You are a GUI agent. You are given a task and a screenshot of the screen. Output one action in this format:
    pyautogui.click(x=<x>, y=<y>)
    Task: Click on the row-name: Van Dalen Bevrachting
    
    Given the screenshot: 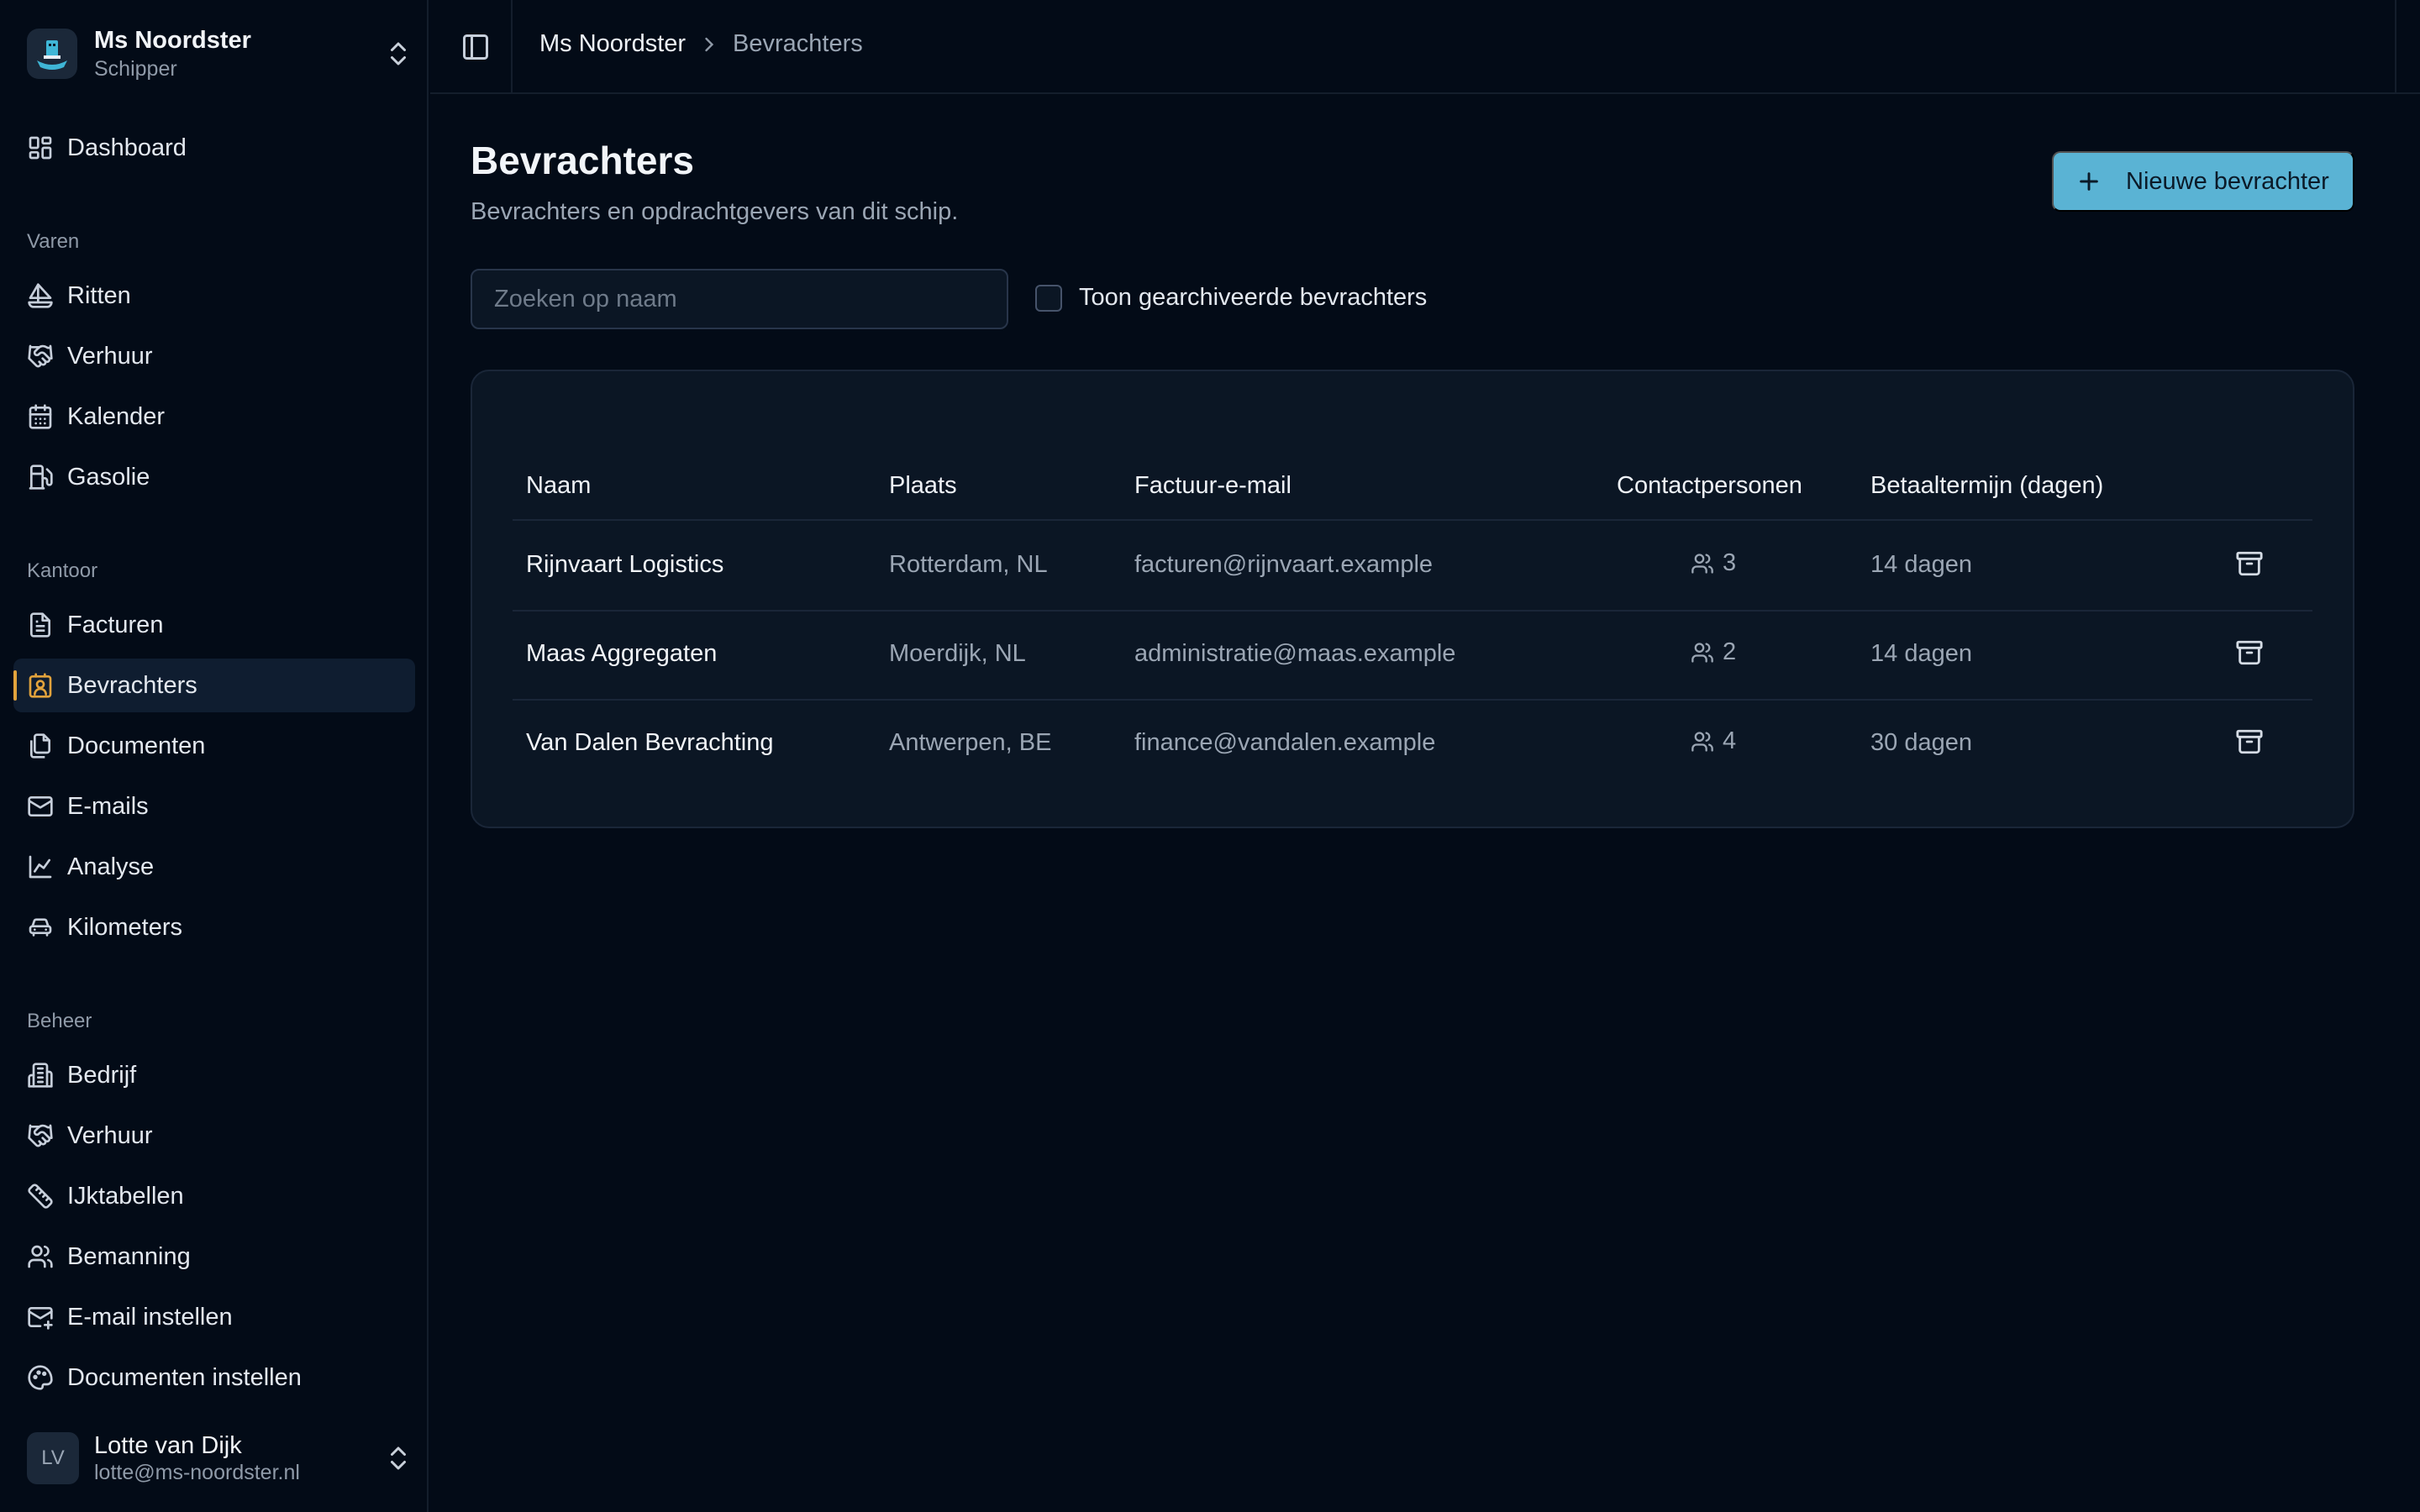 What is the action you would take?
    pyautogui.click(x=649, y=743)
    